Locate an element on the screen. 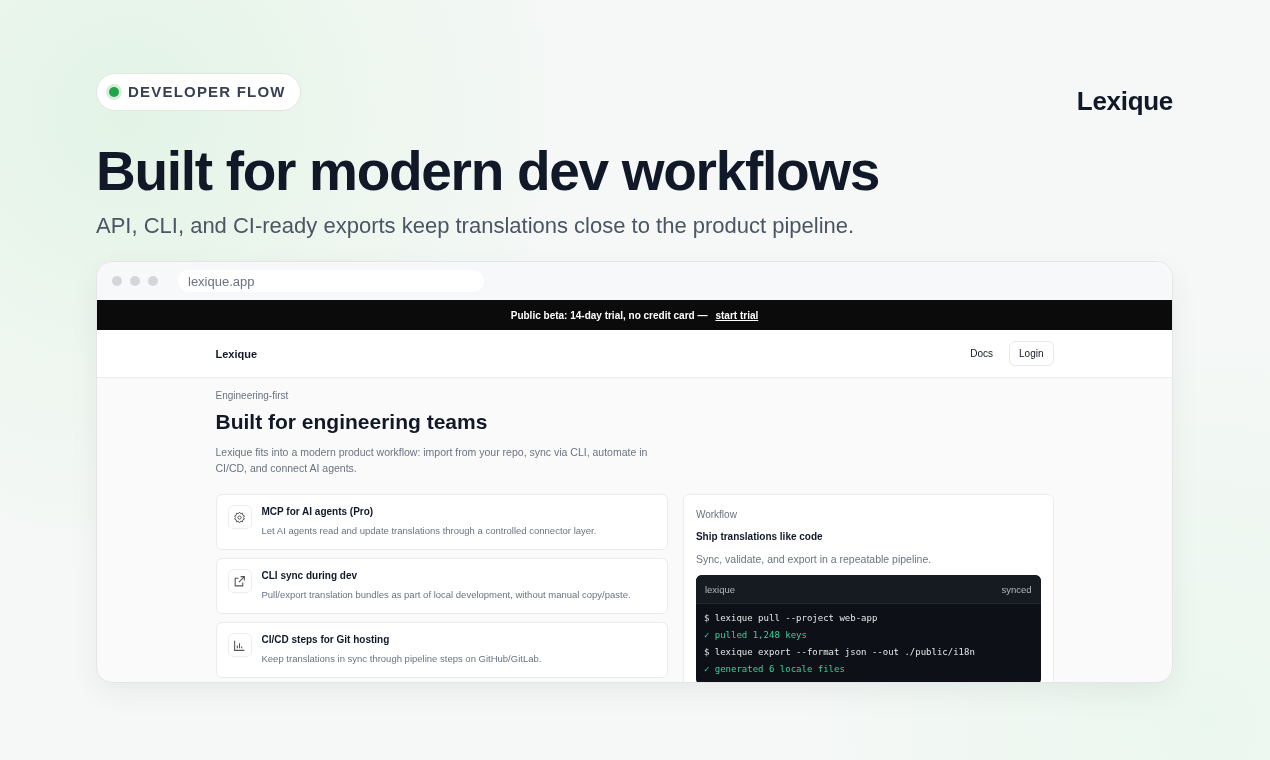 The height and width of the screenshot is (760, 1270). feature-title: CLI sync during dev is located at coordinates (310, 575).